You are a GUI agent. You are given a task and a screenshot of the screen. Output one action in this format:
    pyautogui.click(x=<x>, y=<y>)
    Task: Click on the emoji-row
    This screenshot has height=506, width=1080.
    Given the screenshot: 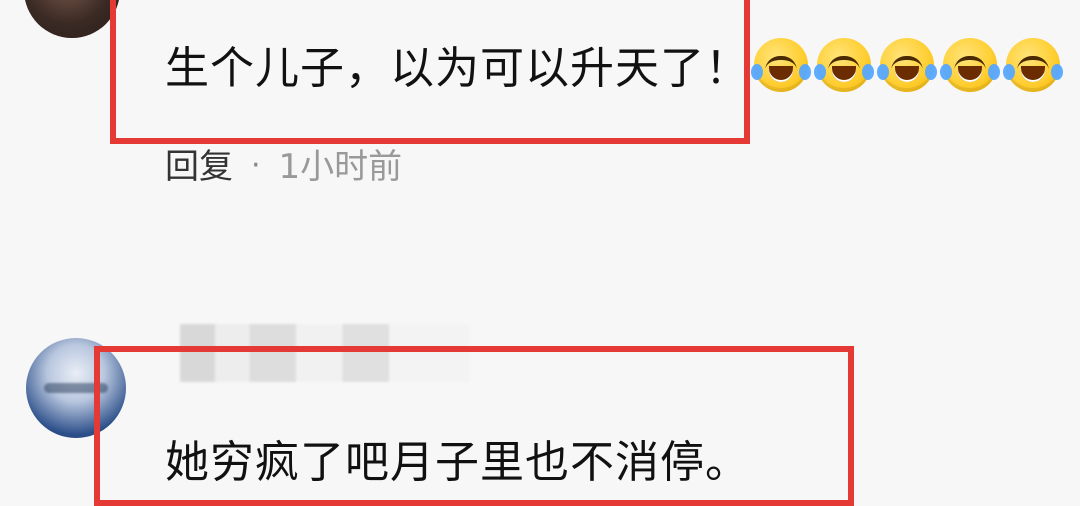 What is the action you would take?
    pyautogui.click(x=907, y=65)
    